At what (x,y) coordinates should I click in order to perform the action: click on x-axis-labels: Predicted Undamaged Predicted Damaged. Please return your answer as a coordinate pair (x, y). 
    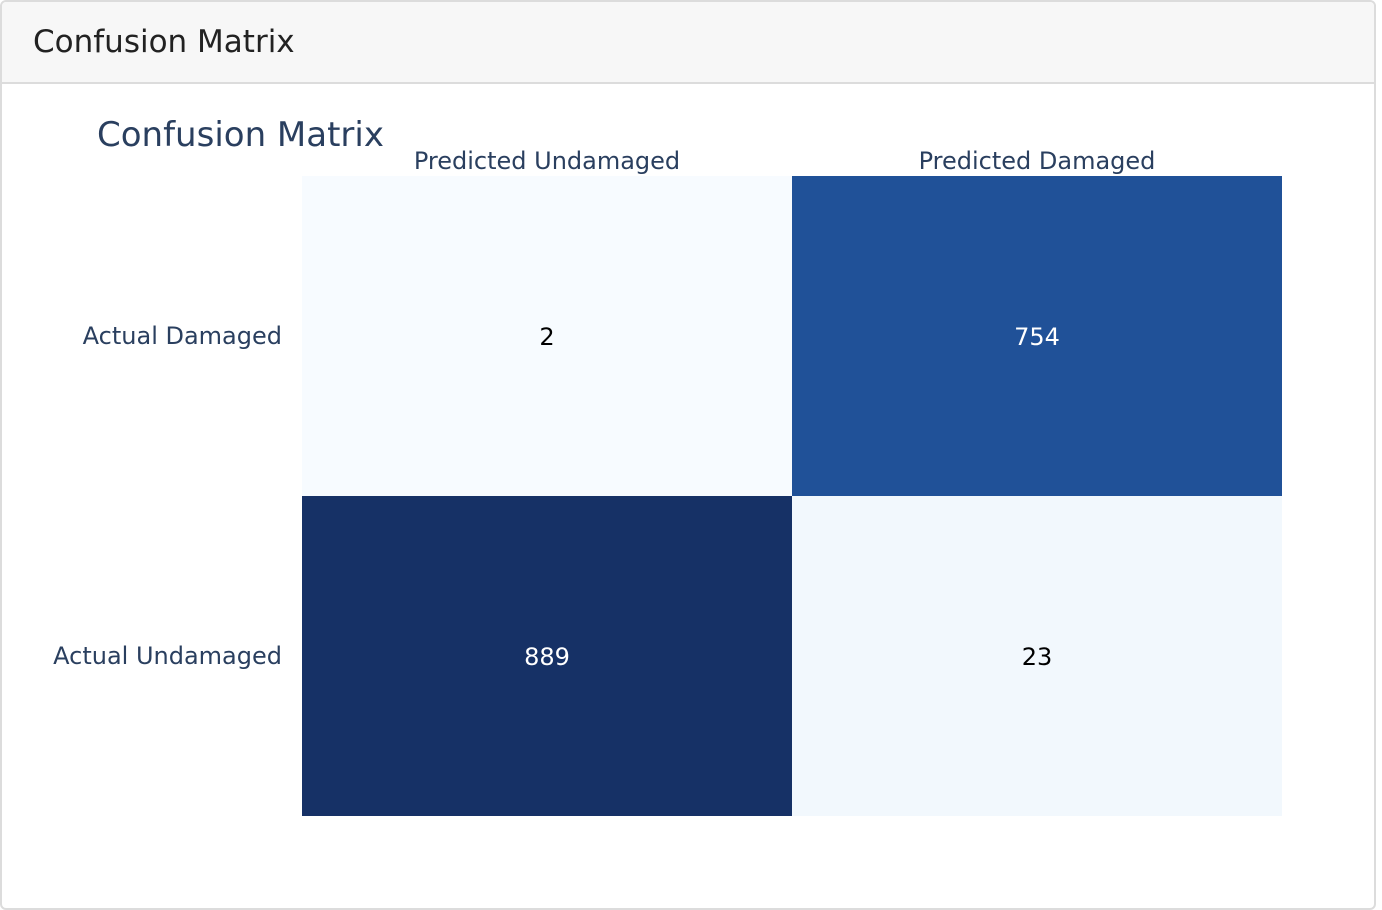
    Looking at the image, I should click on (785, 161).